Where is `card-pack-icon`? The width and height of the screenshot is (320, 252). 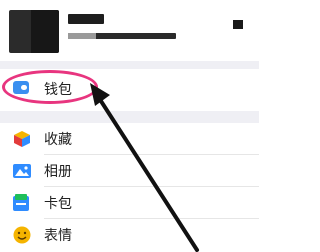
card-pack-icon is located at coordinates (21, 202).